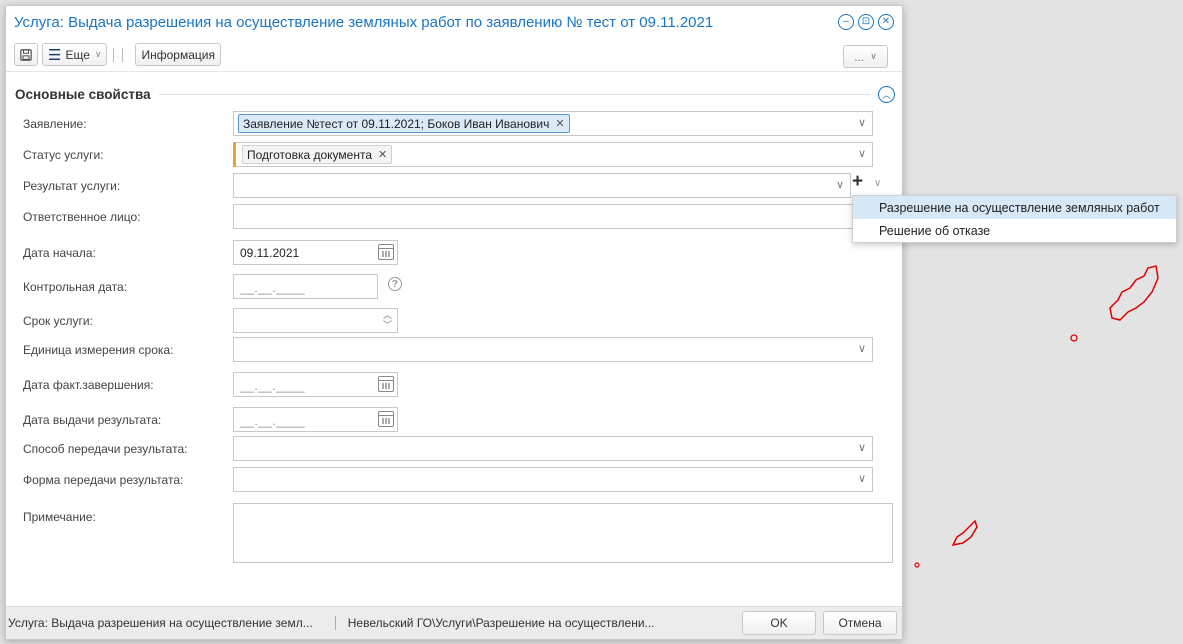 The image size is (1183, 644). What do you see at coordinates (514, 94) in the screenshot?
I see `section-divider` at bounding box center [514, 94].